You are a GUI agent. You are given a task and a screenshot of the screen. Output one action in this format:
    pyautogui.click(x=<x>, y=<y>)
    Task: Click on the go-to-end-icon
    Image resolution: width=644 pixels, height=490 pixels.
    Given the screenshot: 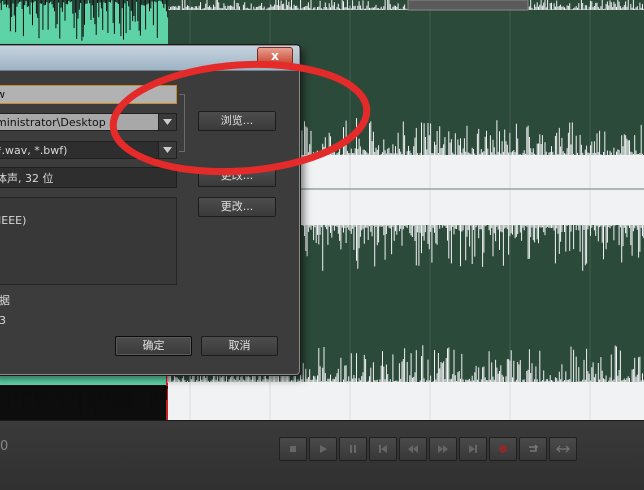 What is the action you would take?
    pyautogui.click(x=473, y=449)
    